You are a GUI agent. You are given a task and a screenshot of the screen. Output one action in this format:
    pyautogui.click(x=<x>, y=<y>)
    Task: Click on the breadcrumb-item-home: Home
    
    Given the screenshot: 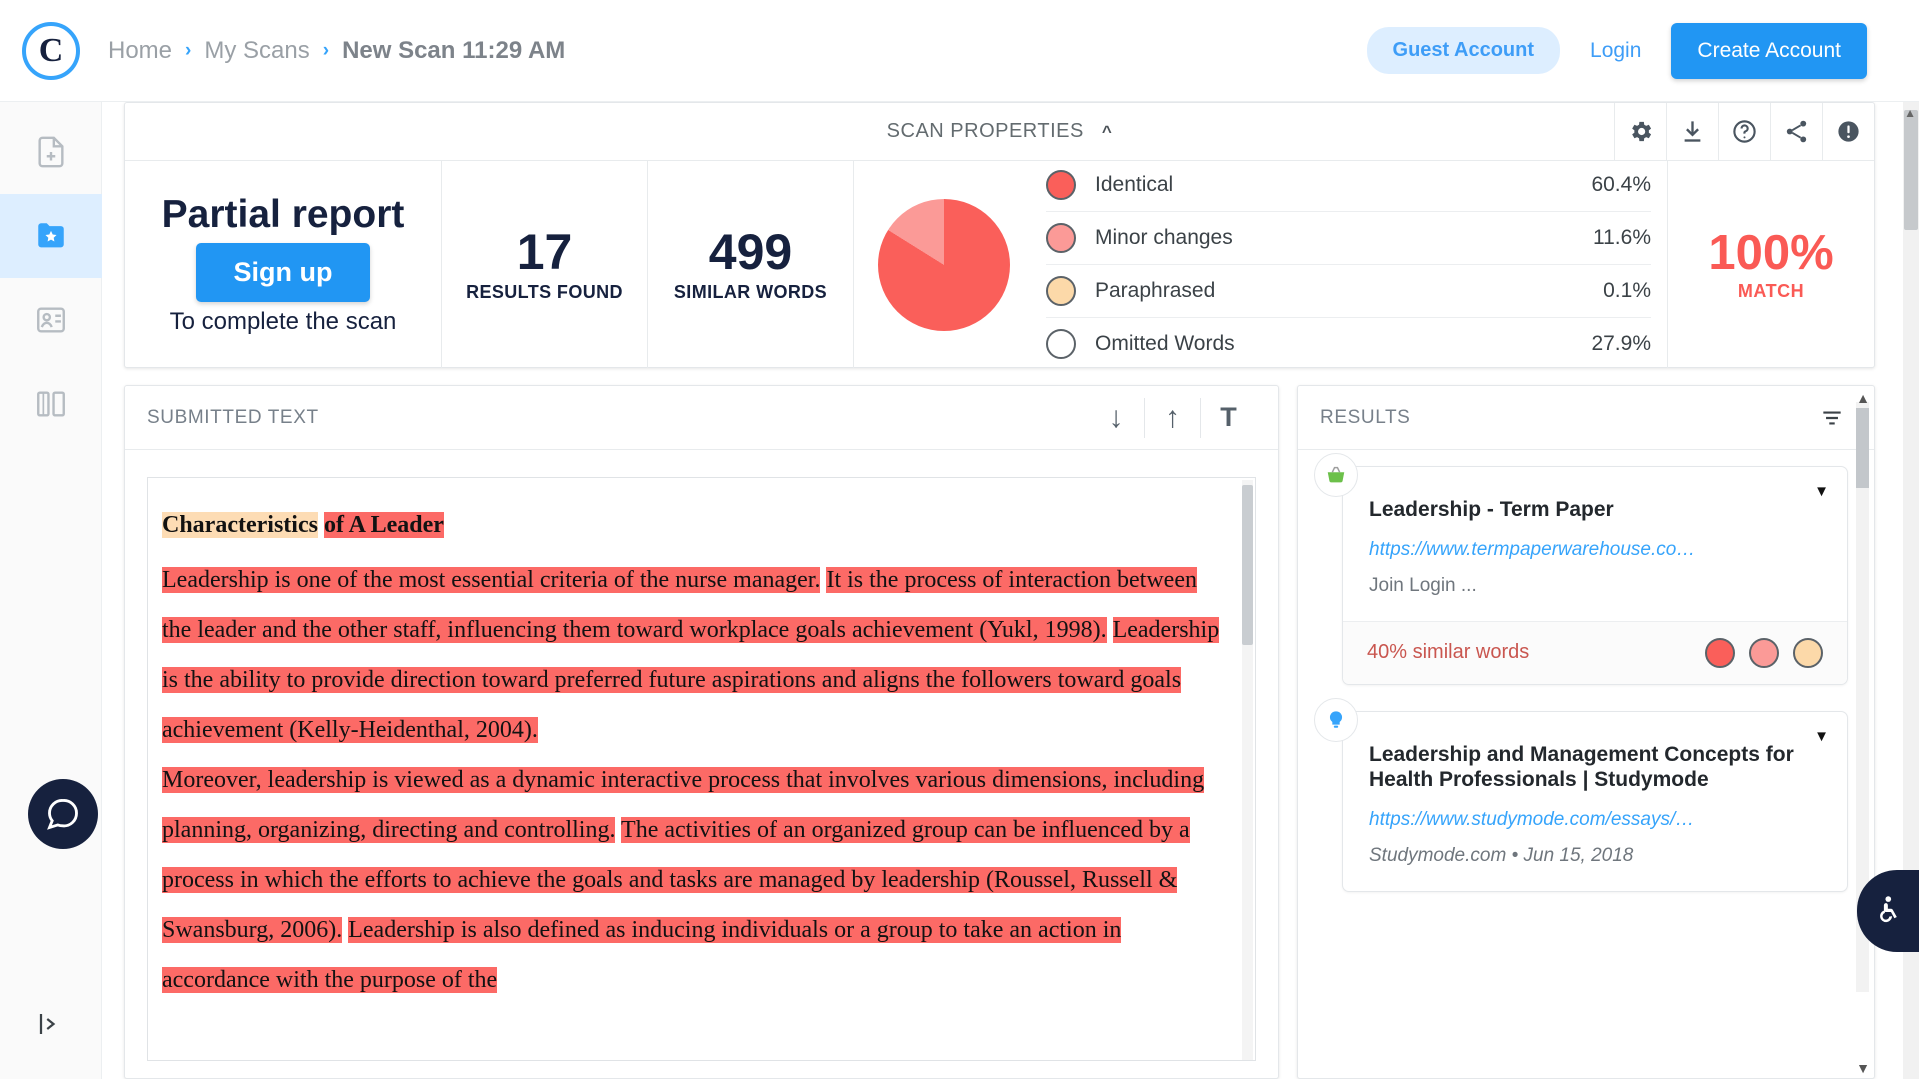 What is the action you would take?
    pyautogui.click(x=140, y=51)
    